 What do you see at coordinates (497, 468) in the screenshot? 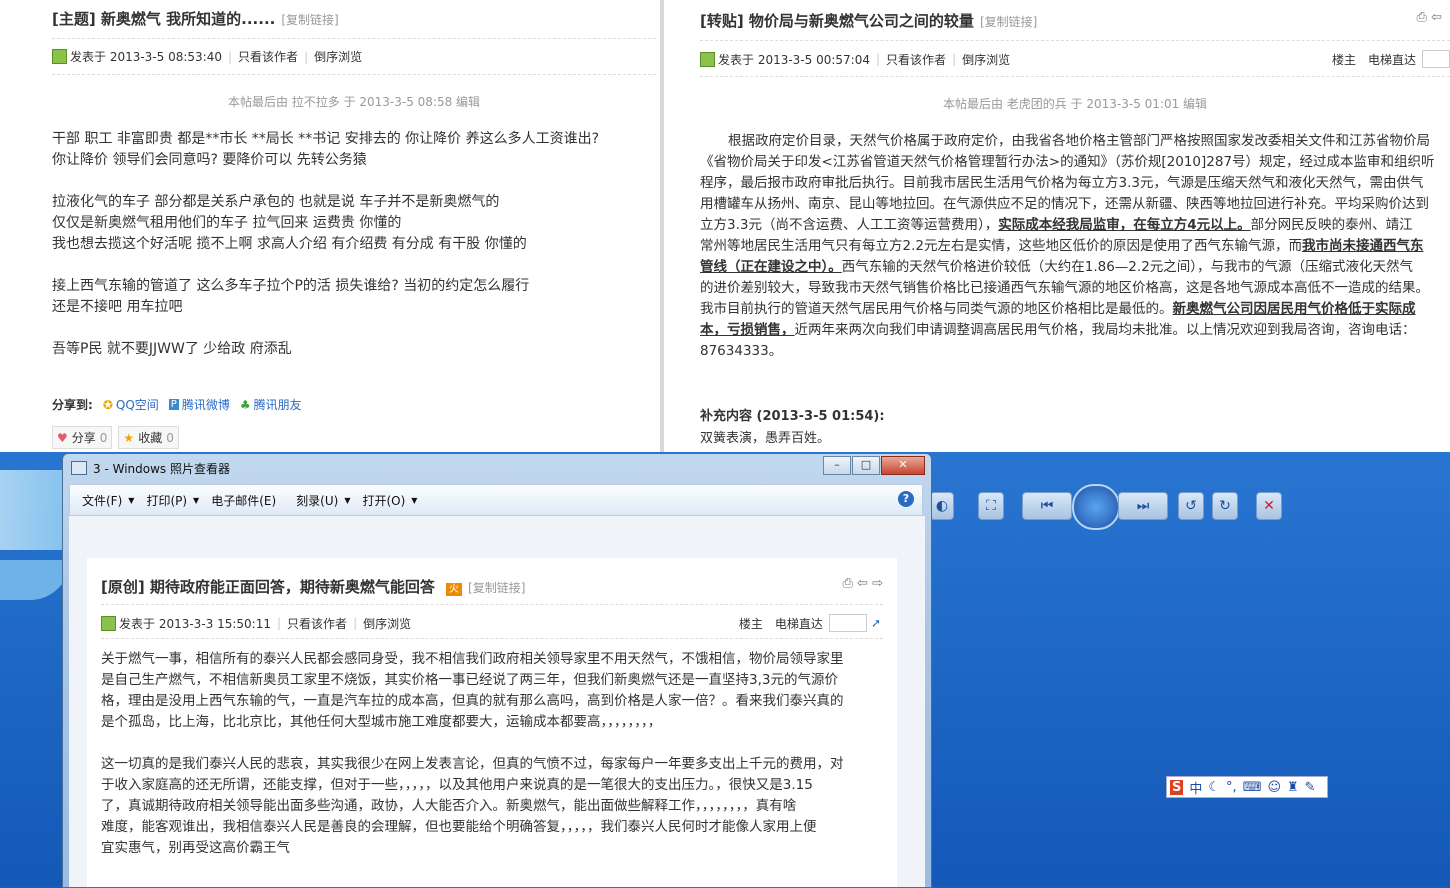
I see `window-titlebar: 3 - Windows 照片查看器 – □ ✕` at bounding box center [497, 468].